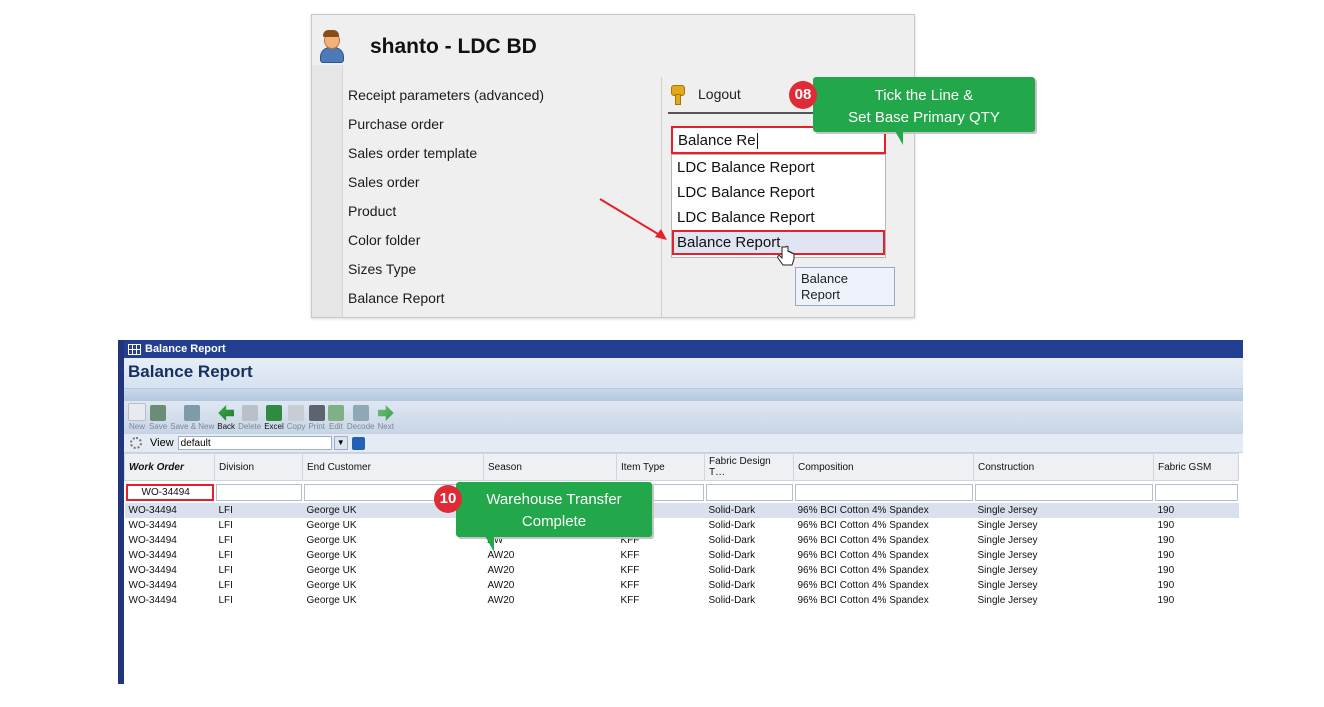  Describe the element at coordinates (446, 215) in the screenshot. I see `menu-item-product: Product` at that location.